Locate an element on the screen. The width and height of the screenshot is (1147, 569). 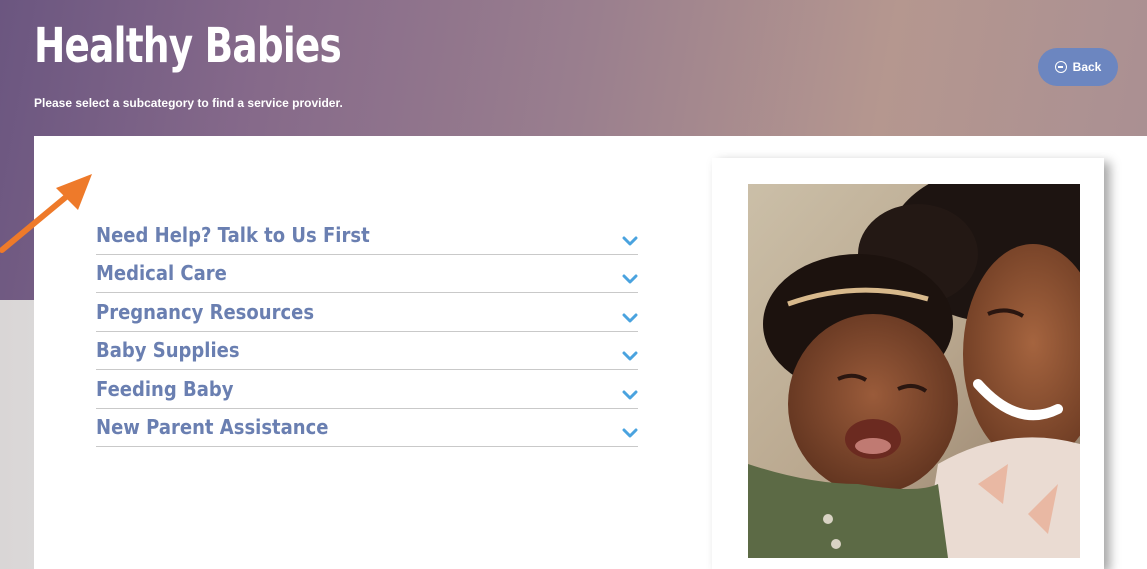
accordion-item-baby-supplies: Baby Supplies is located at coordinates (367, 351).